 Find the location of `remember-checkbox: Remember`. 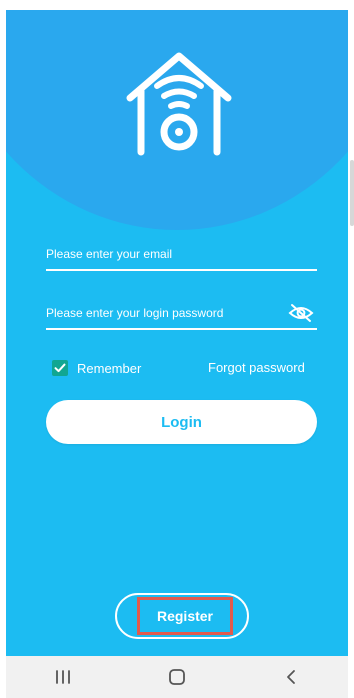

remember-checkbox: Remember is located at coordinates (96, 368).